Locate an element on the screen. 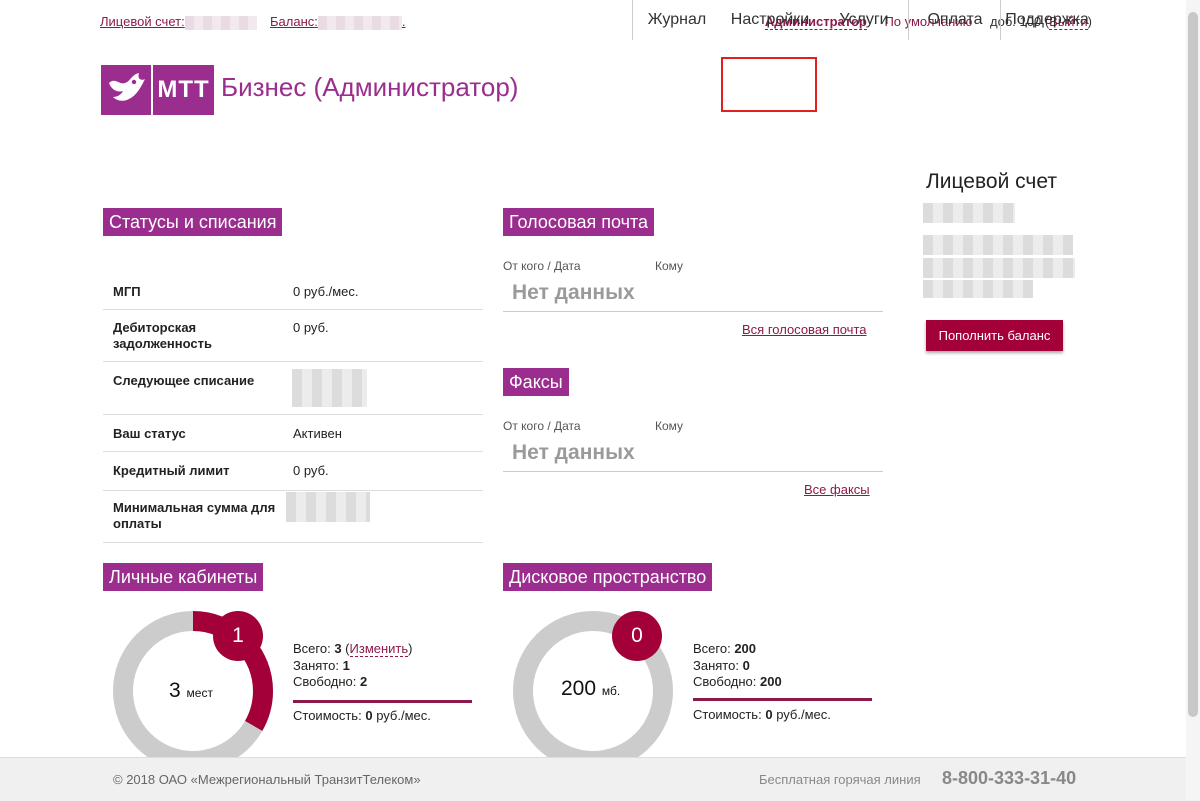 The width and height of the screenshot is (1200, 801). disk-cost: Стоимость: 0 руб./мес. is located at coordinates (762, 714).